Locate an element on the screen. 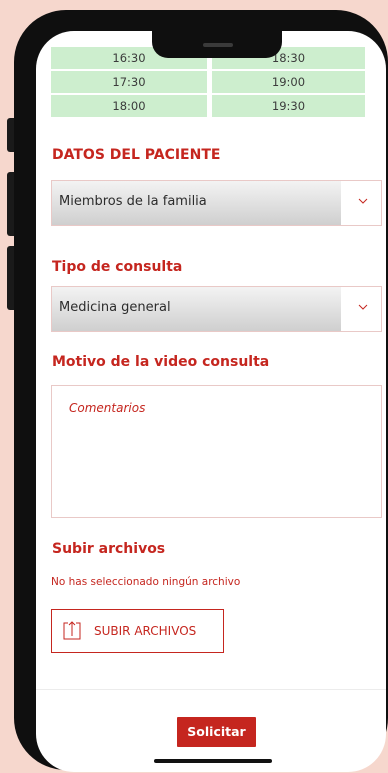 The height and width of the screenshot is (773, 388). phone-volume-down is located at coordinates (10, 278).